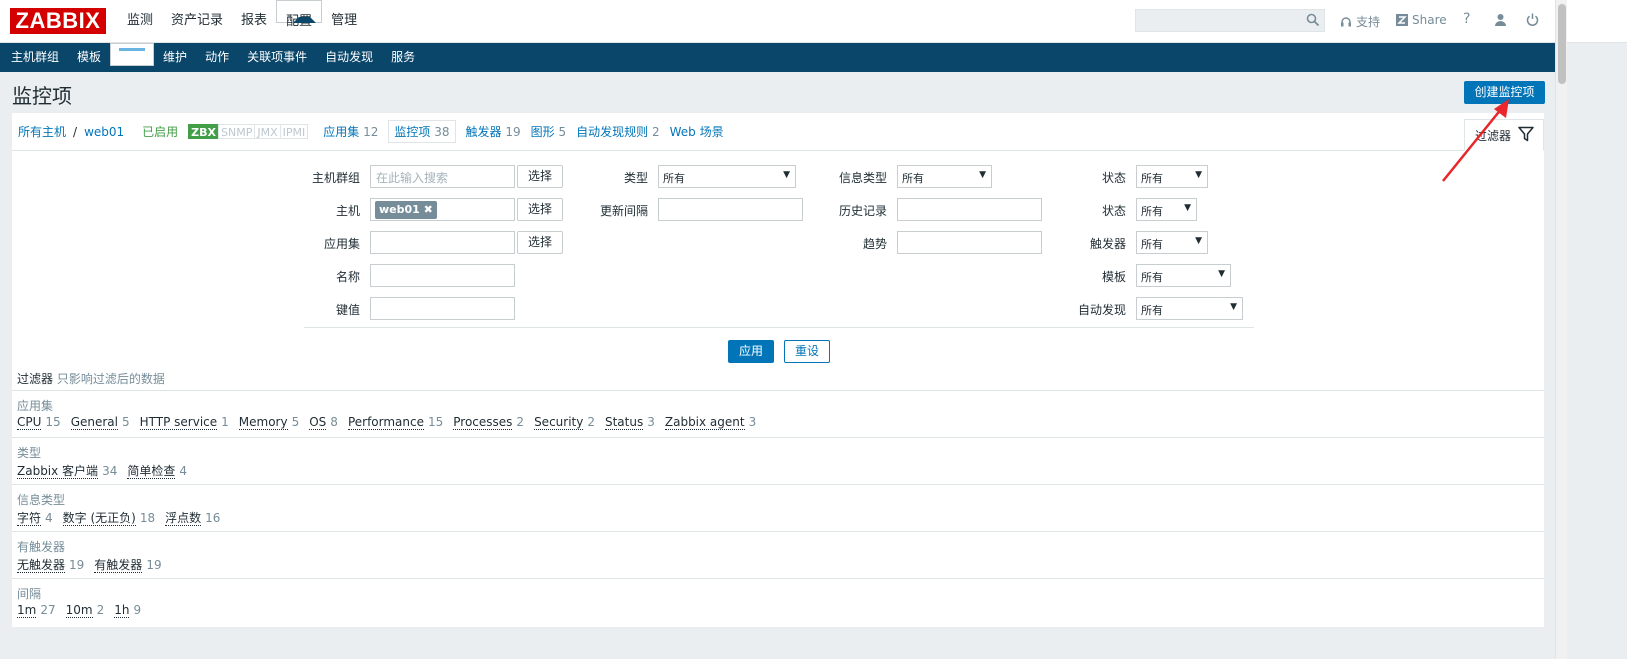 This screenshot has height=659, width=1627. What do you see at coordinates (612, 132) in the screenshot?
I see `tab-discovery-rules-label: 自动发现规则` at bounding box center [612, 132].